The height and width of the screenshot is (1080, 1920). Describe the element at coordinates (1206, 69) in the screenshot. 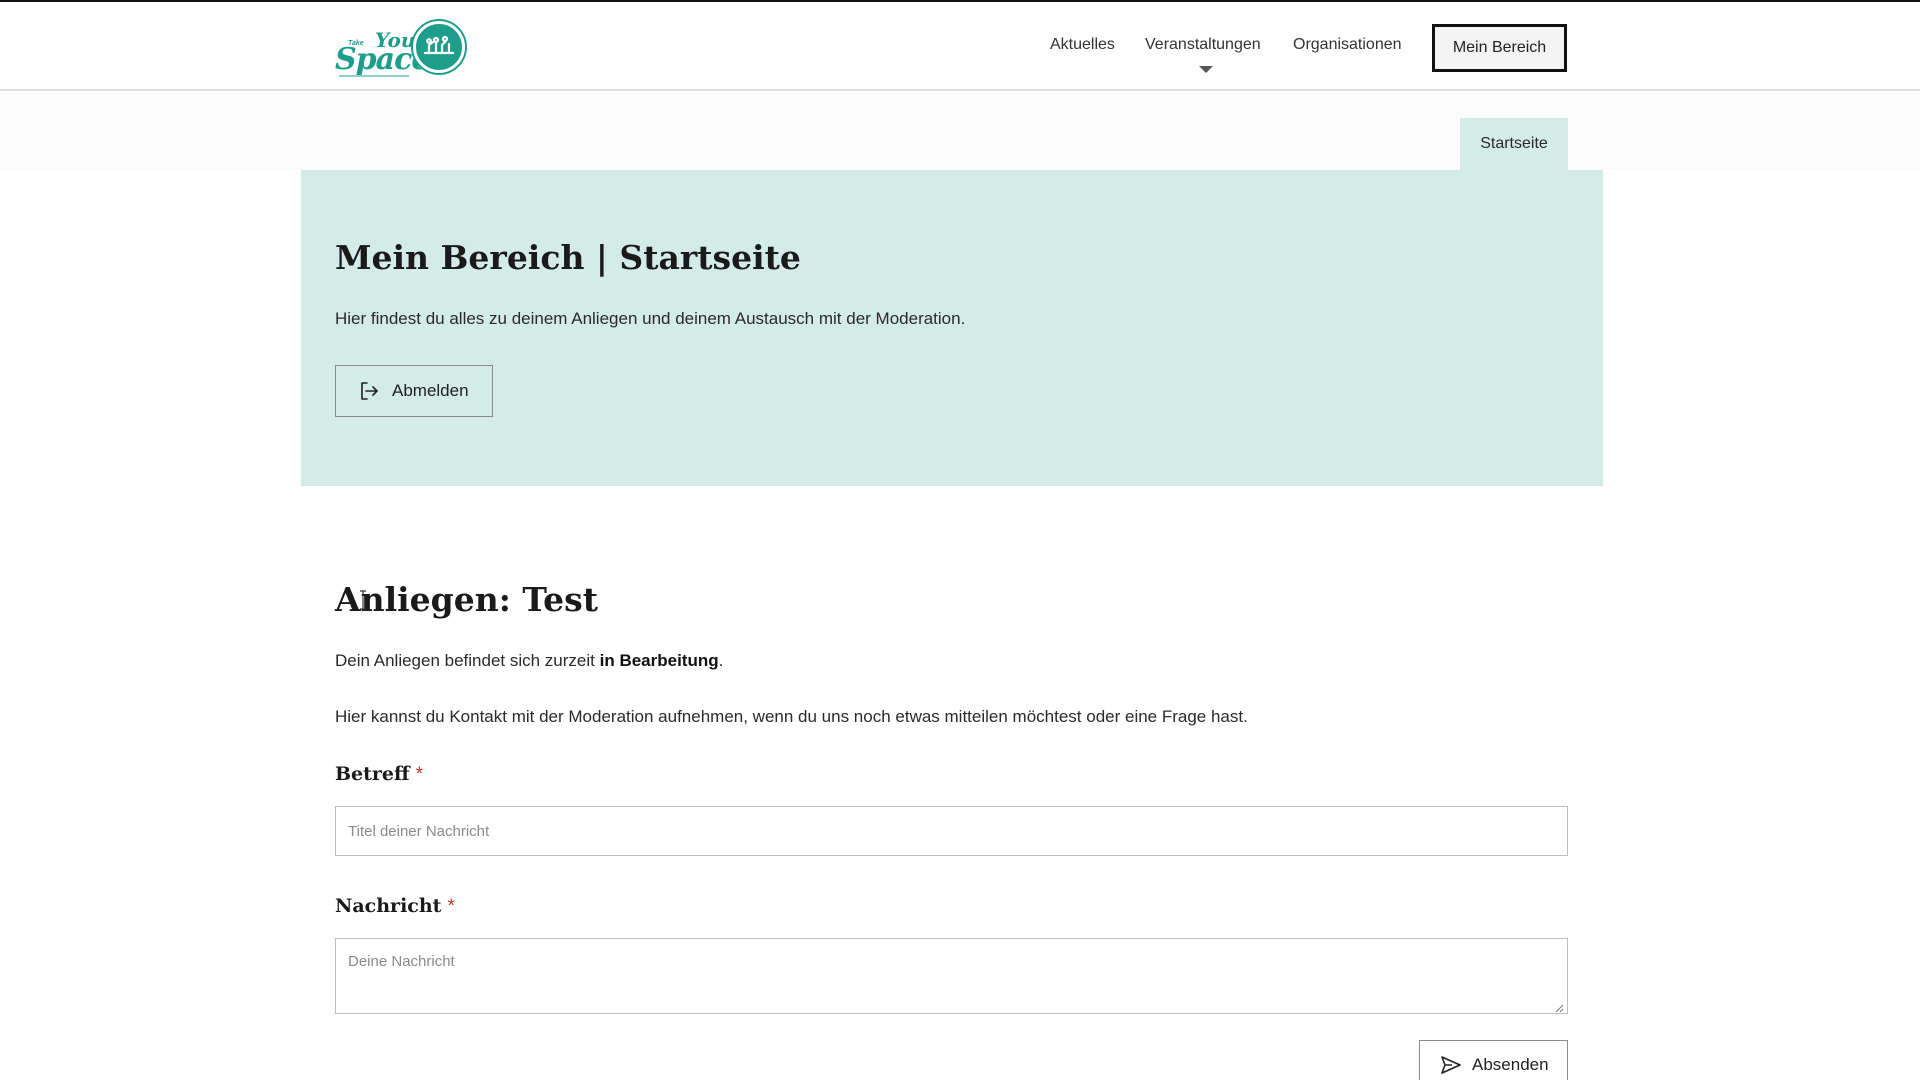

I see `chevron-down-icon` at that location.